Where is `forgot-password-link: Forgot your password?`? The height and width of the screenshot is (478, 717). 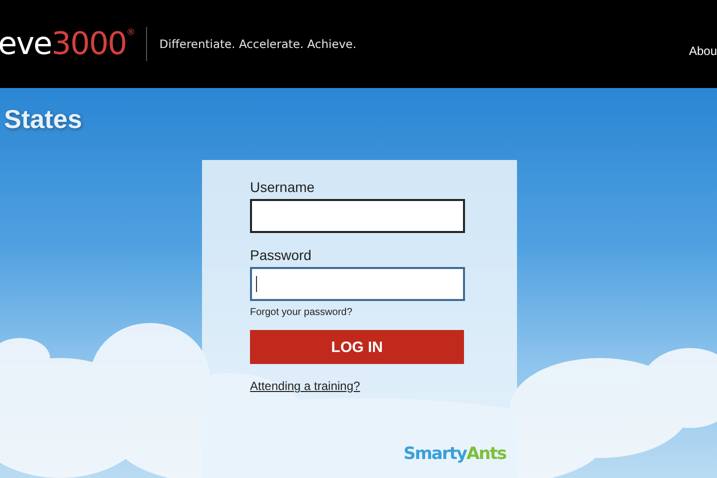
forgot-password-link: Forgot your password? is located at coordinates (301, 312).